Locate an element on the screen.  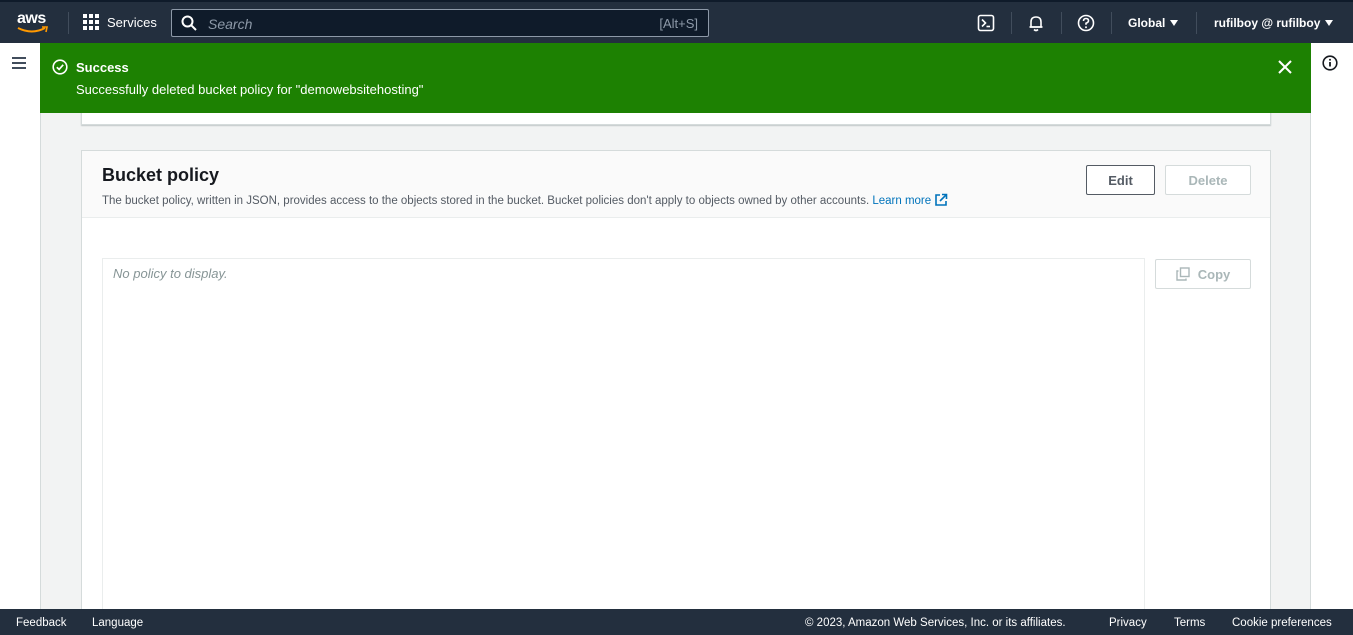
cookie-preferences-link: Cookie preferences is located at coordinates (1282, 623).